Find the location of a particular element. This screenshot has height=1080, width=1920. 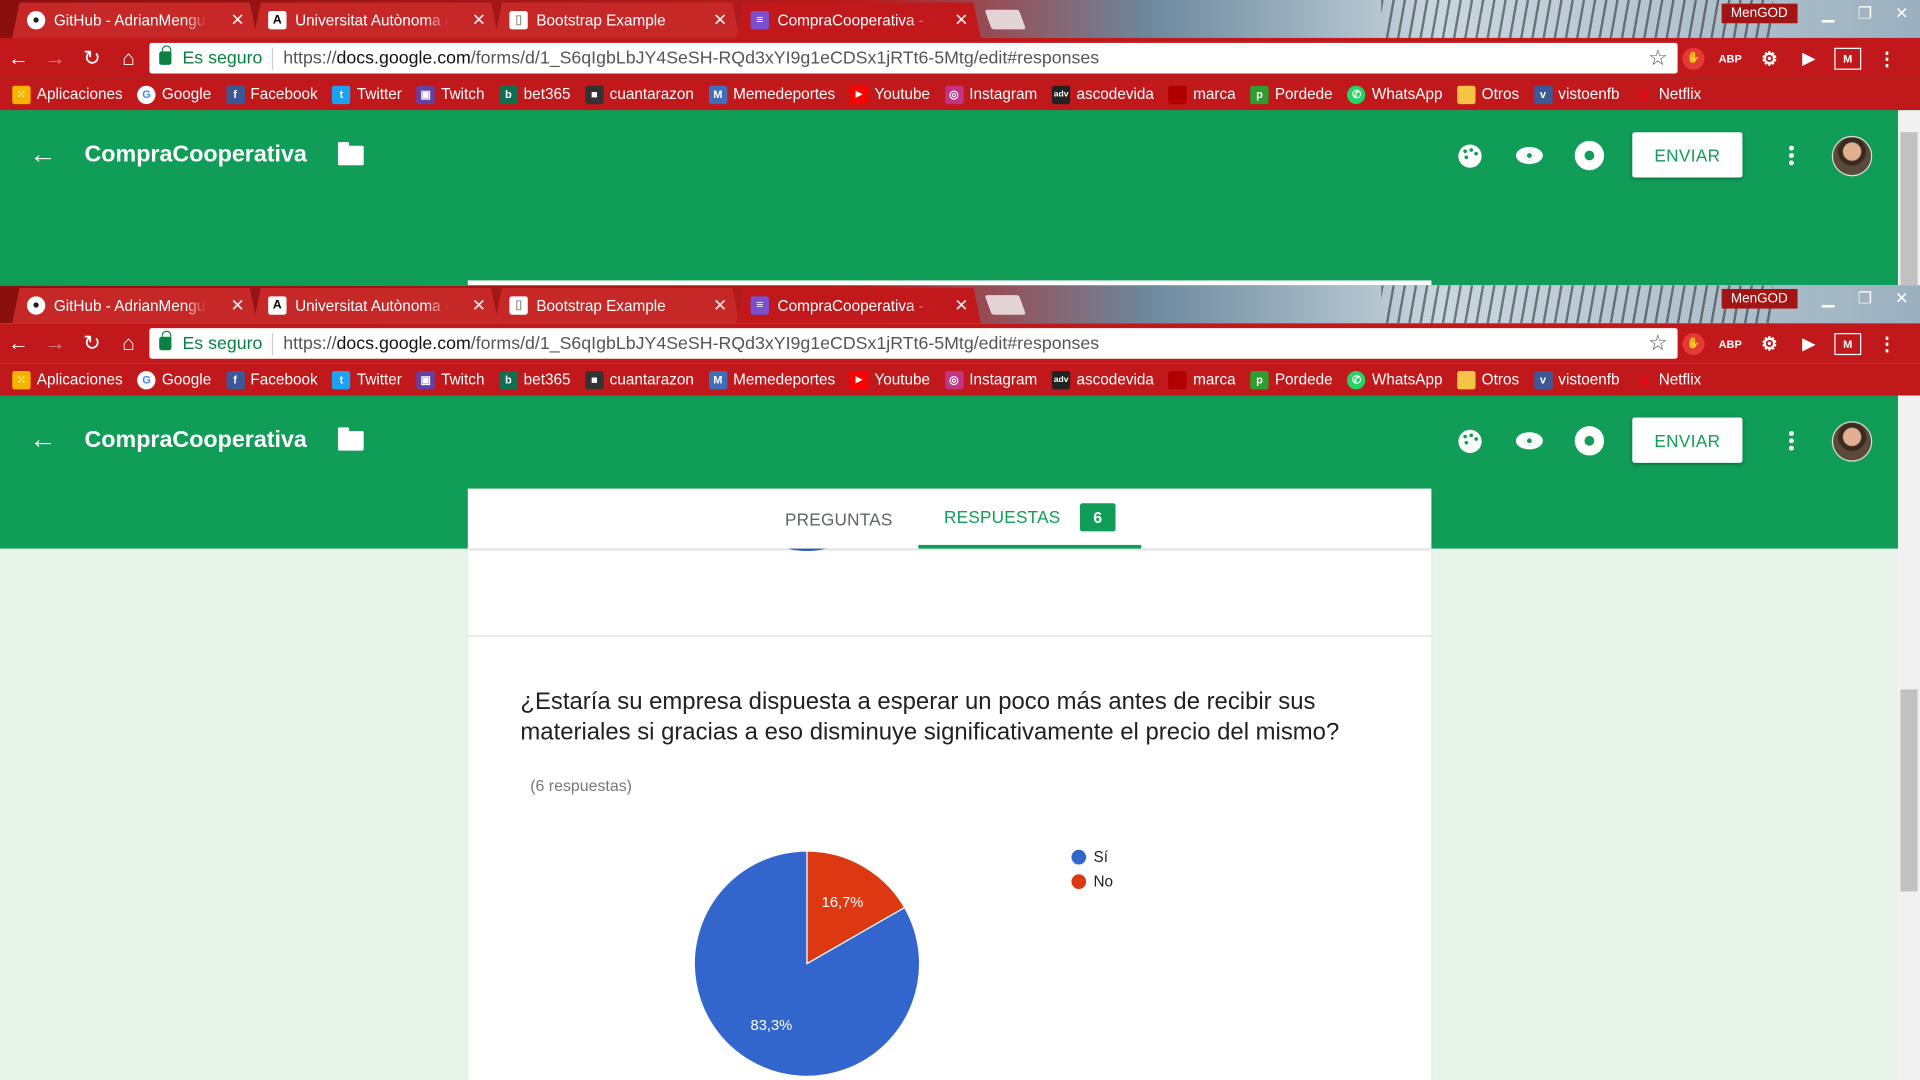

tab-respuestas: RESPUESTAS 6 is located at coordinates (1030, 519).